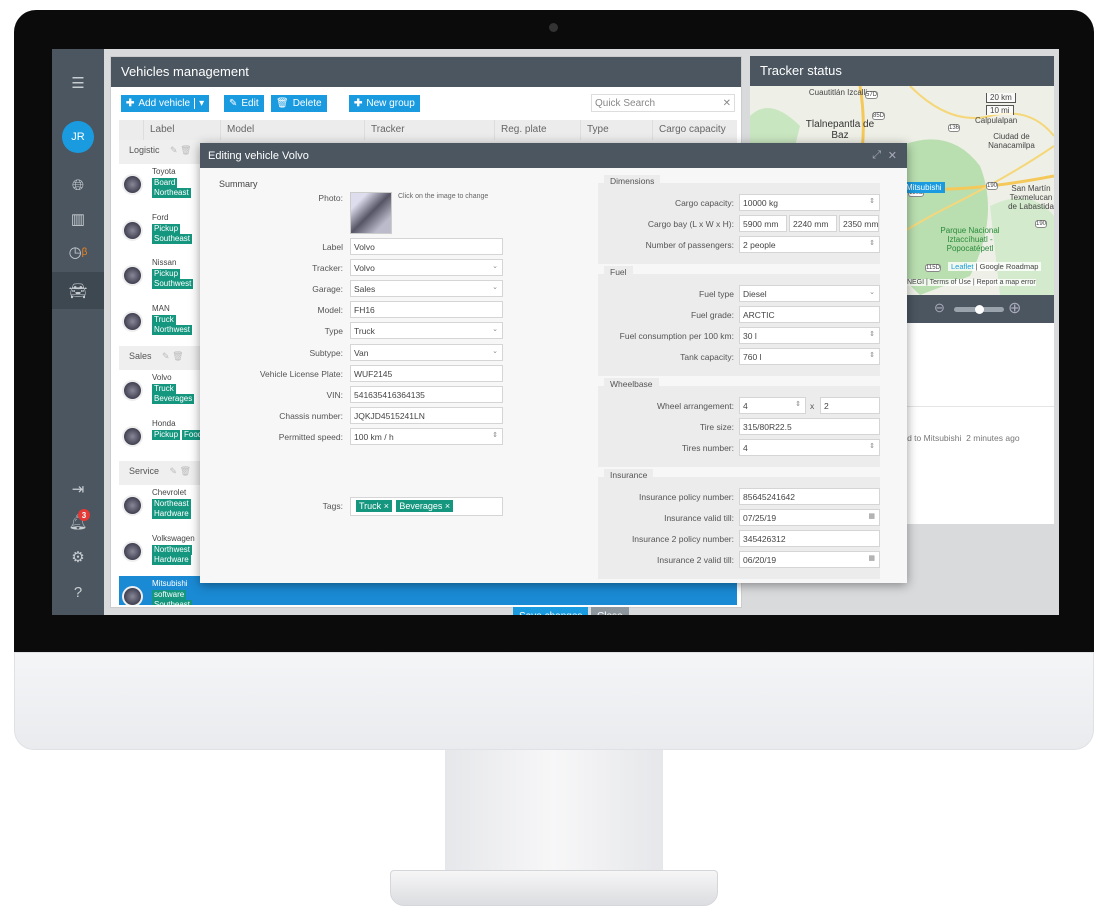 The width and height of the screenshot is (1108, 918). I want to click on zoom-slider-handle, so click(979, 309).